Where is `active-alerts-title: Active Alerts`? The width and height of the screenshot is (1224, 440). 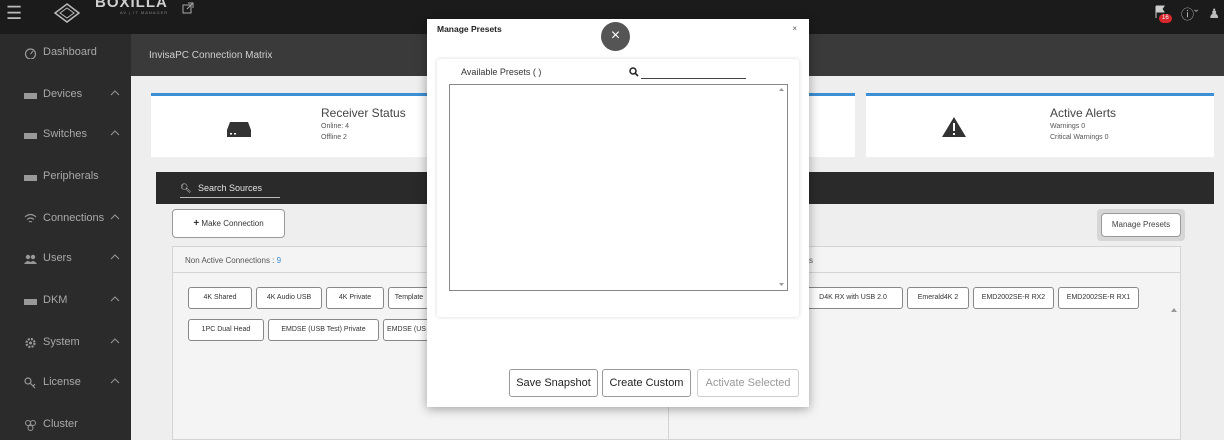
active-alerts-title: Active Alerts is located at coordinates (1083, 113).